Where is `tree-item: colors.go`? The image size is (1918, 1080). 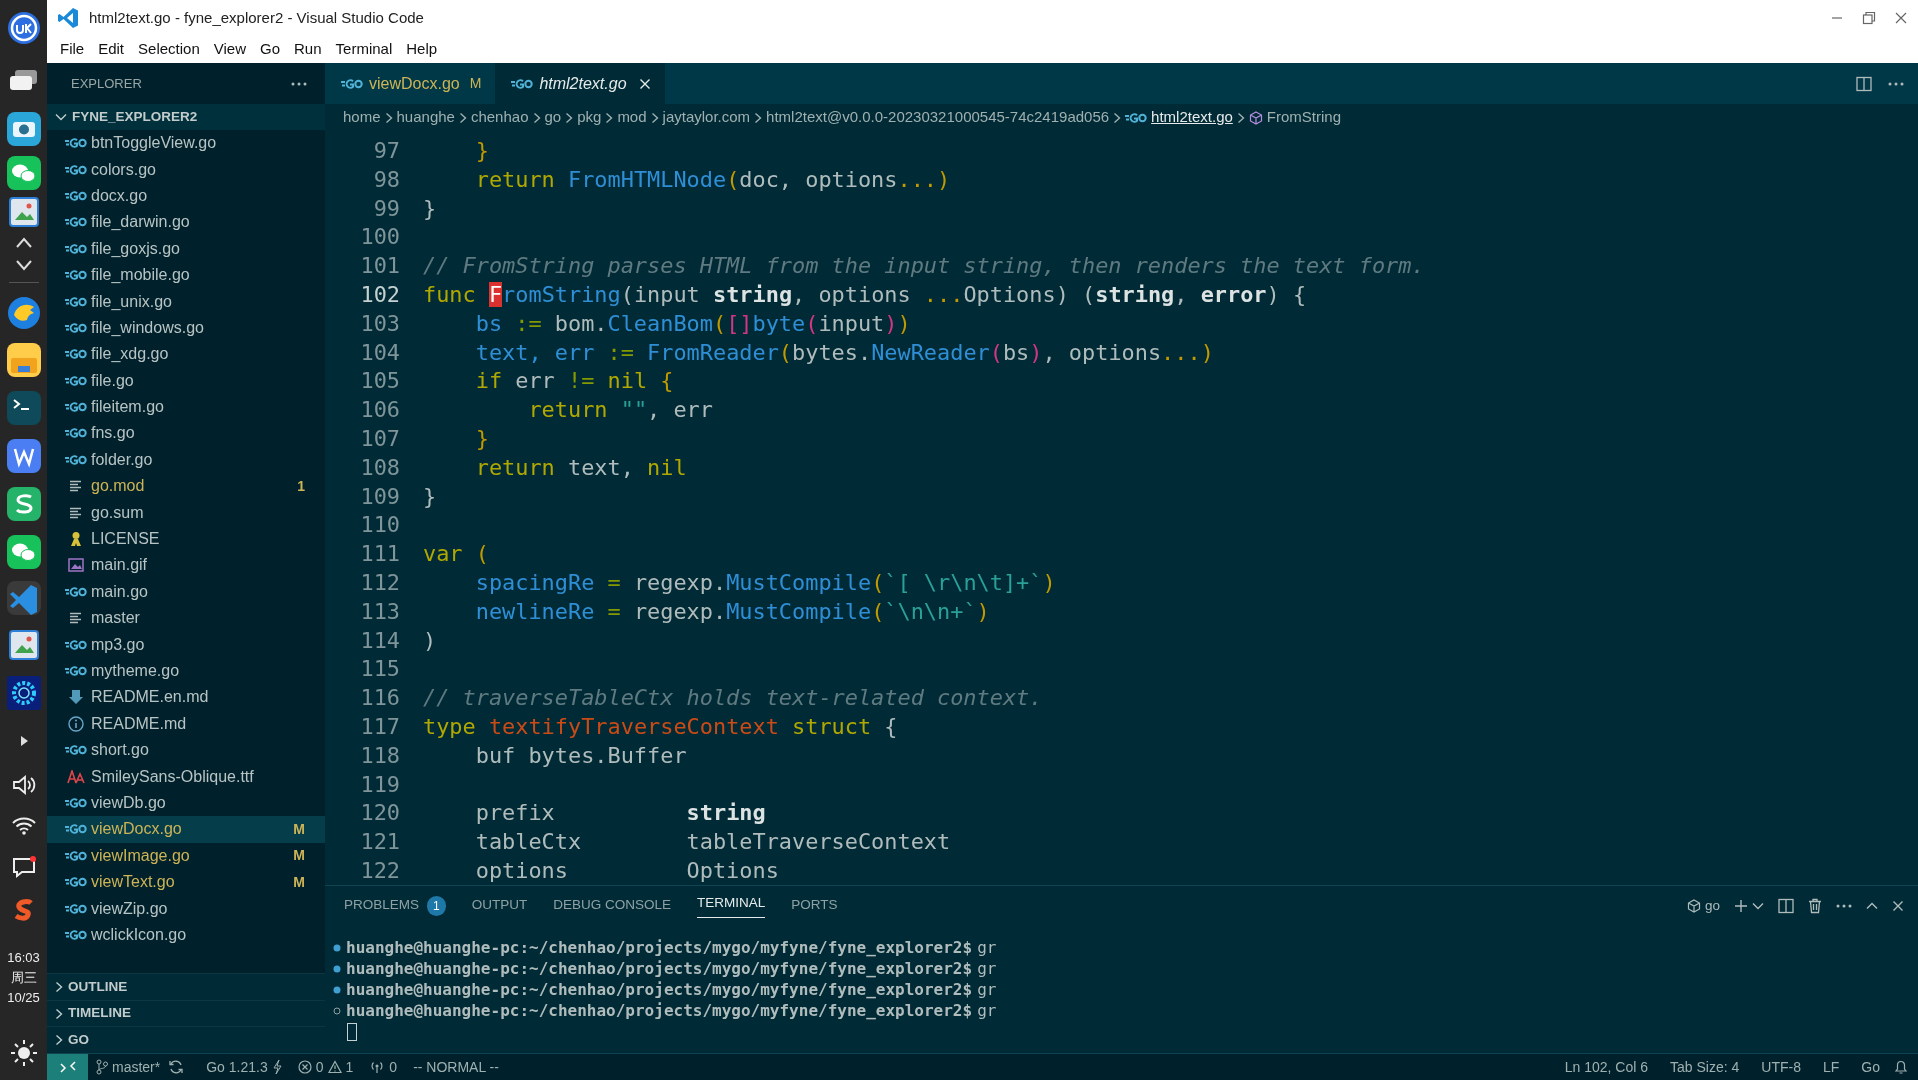 tree-item: colors.go is located at coordinates (186, 169).